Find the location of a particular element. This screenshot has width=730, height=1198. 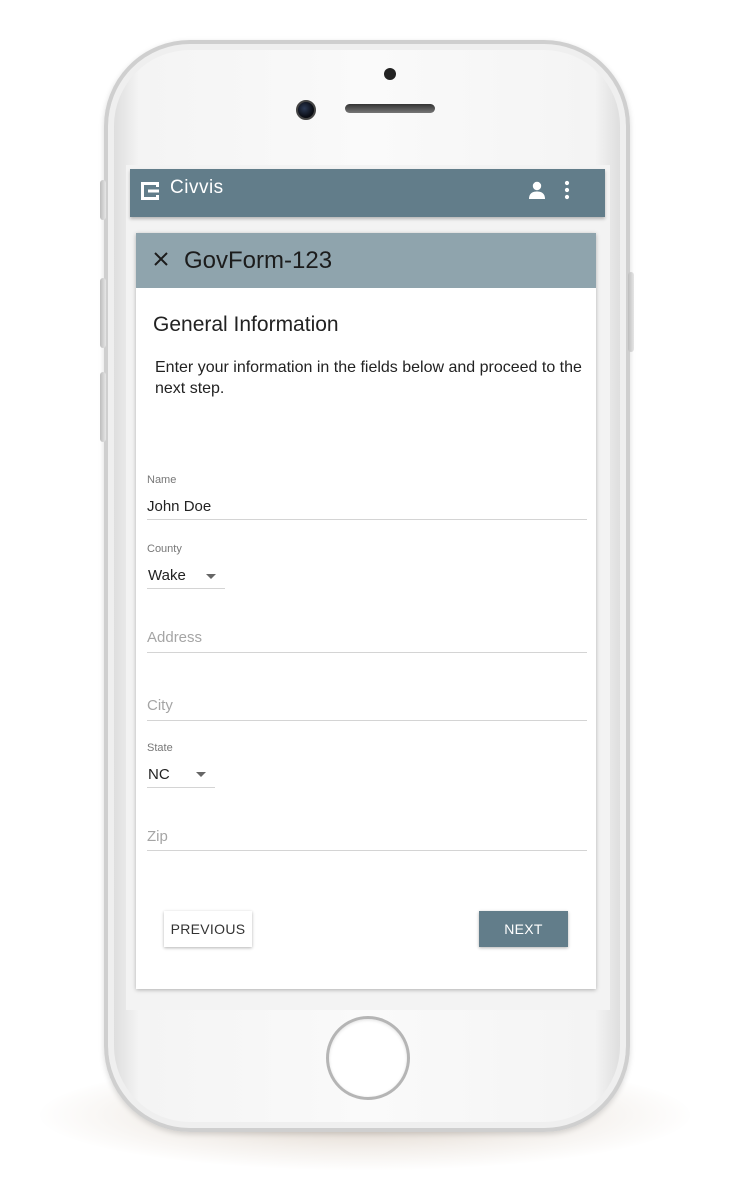

address-placeholder: Address is located at coordinates (175, 637).